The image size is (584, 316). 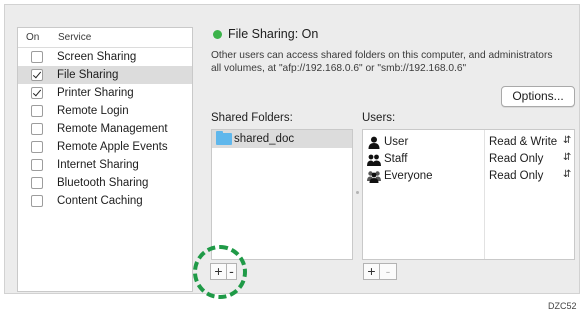 I want to click on figure-code: DZC52, so click(x=562, y=306).